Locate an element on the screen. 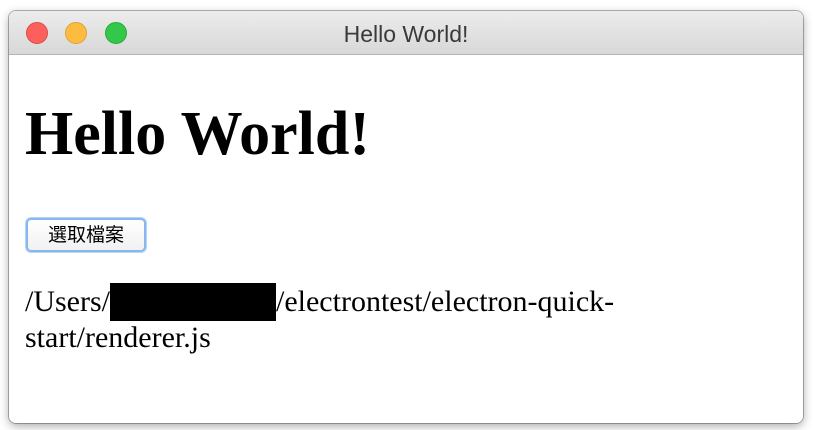 Image resolution: width=814 pixels, height=430 pixels. page-heading: Hello World! is located at coordinates (198, 134).